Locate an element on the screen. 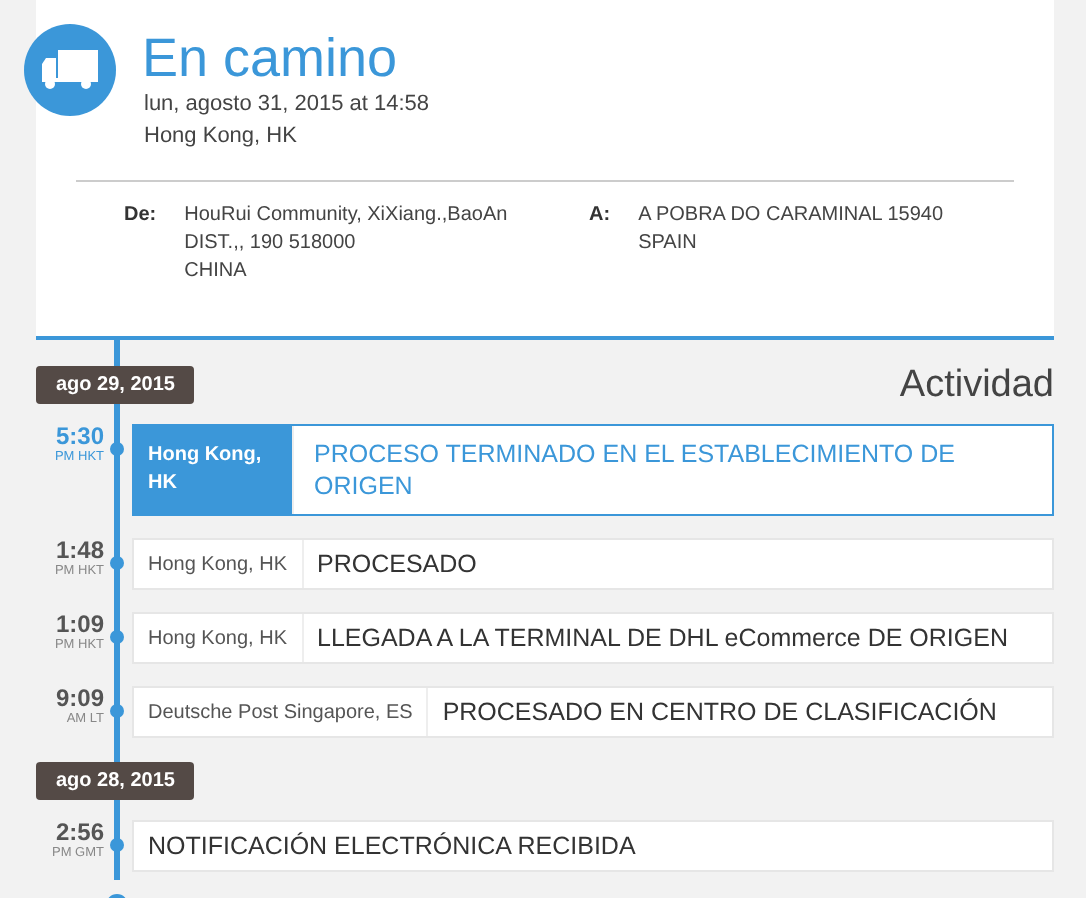  event-card: NOTIFICACIÓN ELECTRÓNICA RECIBIDA is located at coordinates (593, 846).